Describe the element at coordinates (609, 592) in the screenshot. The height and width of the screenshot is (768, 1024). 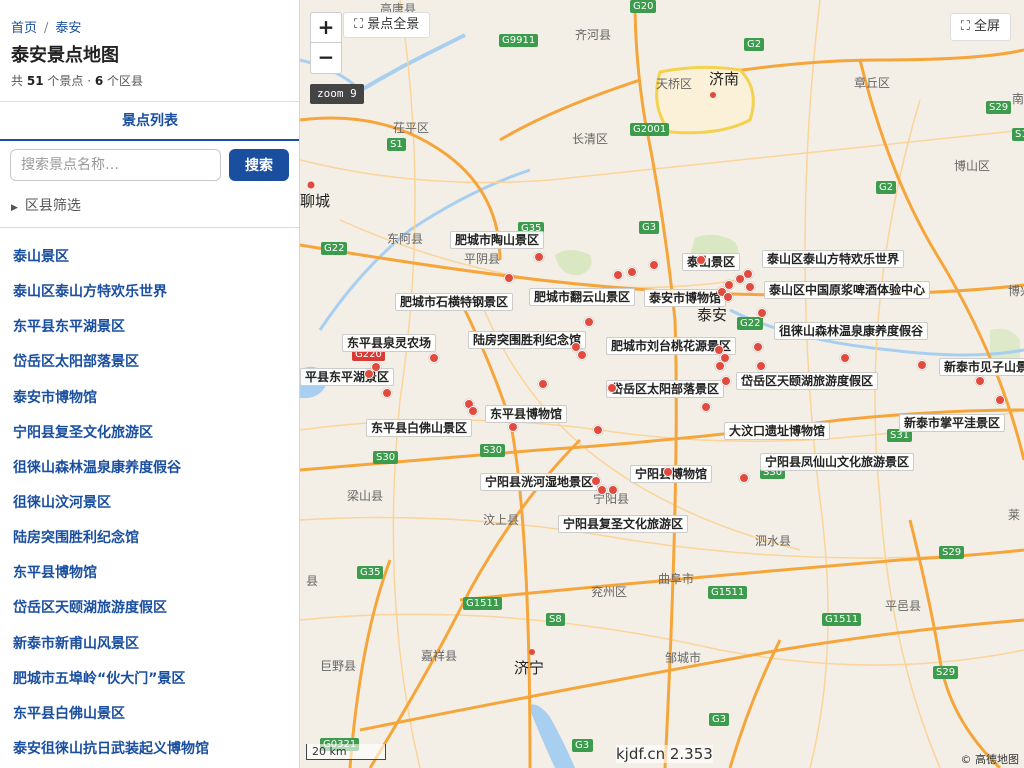
I see `place-label: 兖州区` at that location.